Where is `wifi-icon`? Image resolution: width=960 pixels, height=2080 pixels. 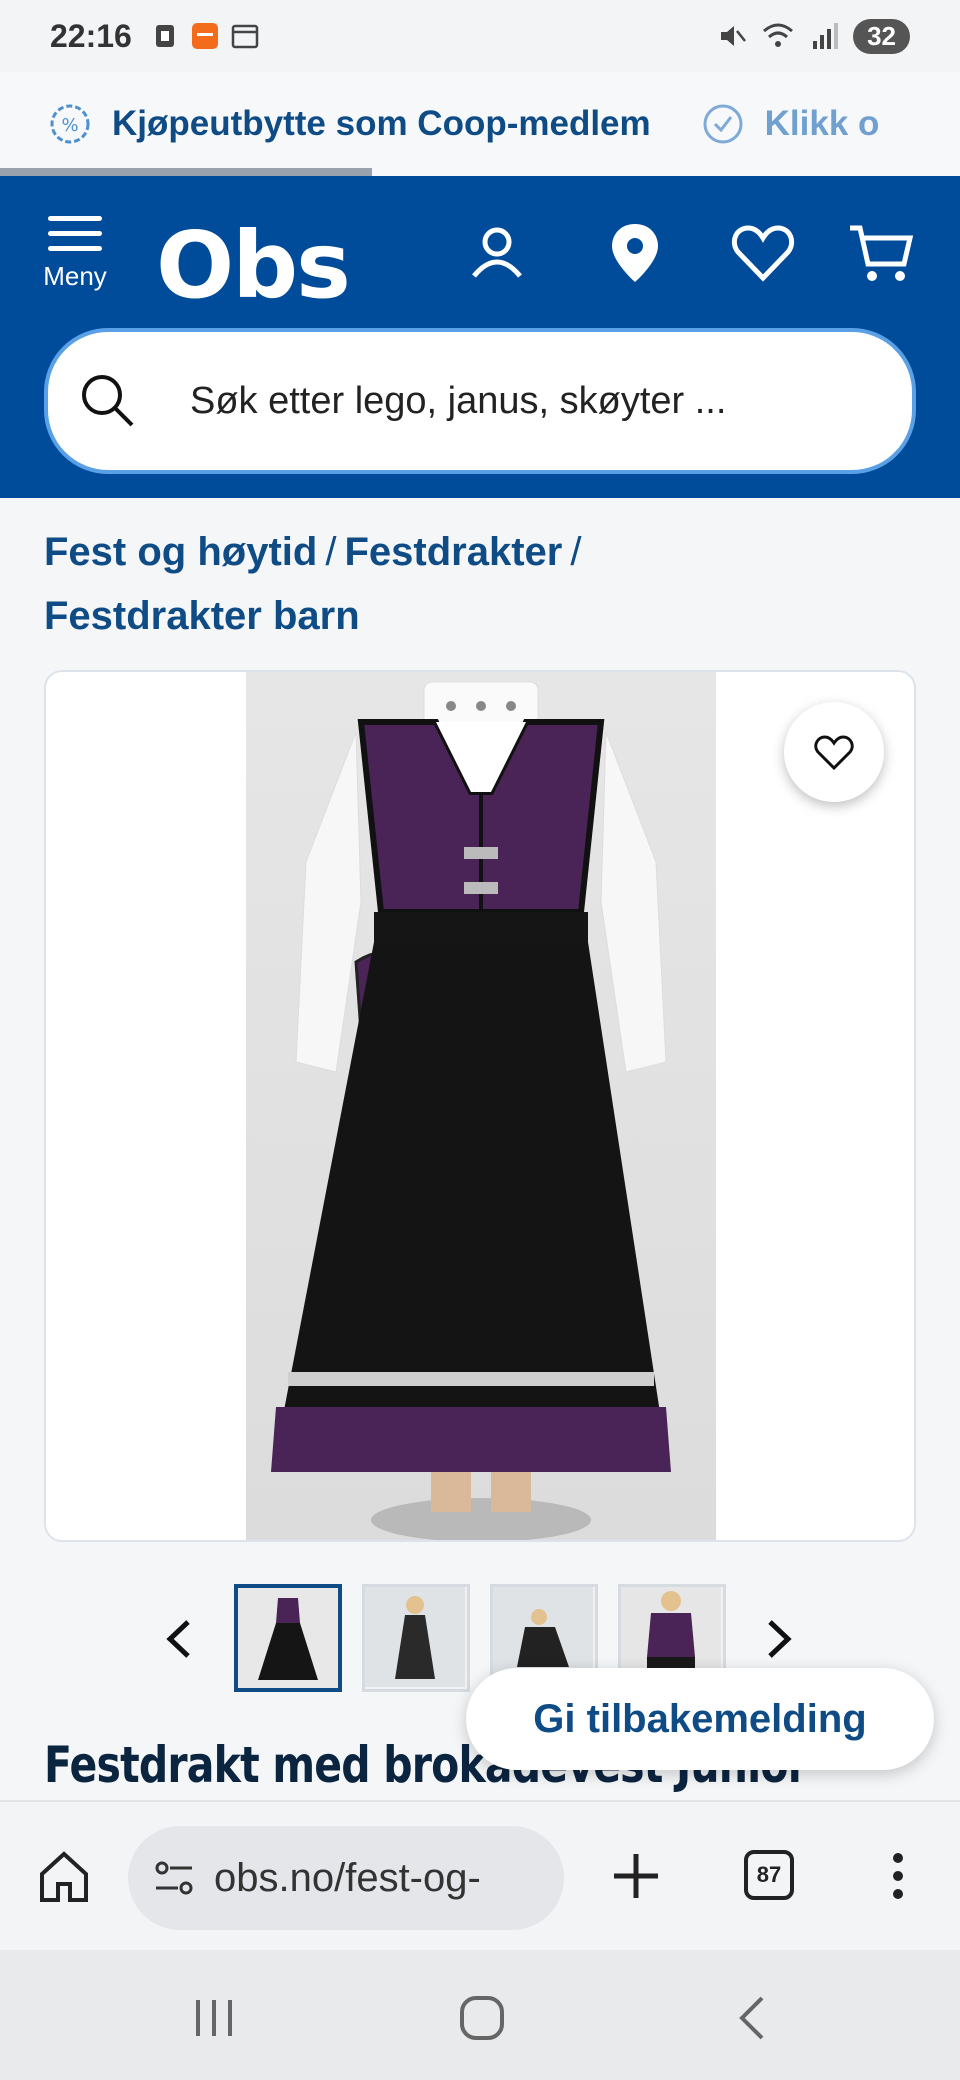 wifi-icon is located at coordinates (778, 35).